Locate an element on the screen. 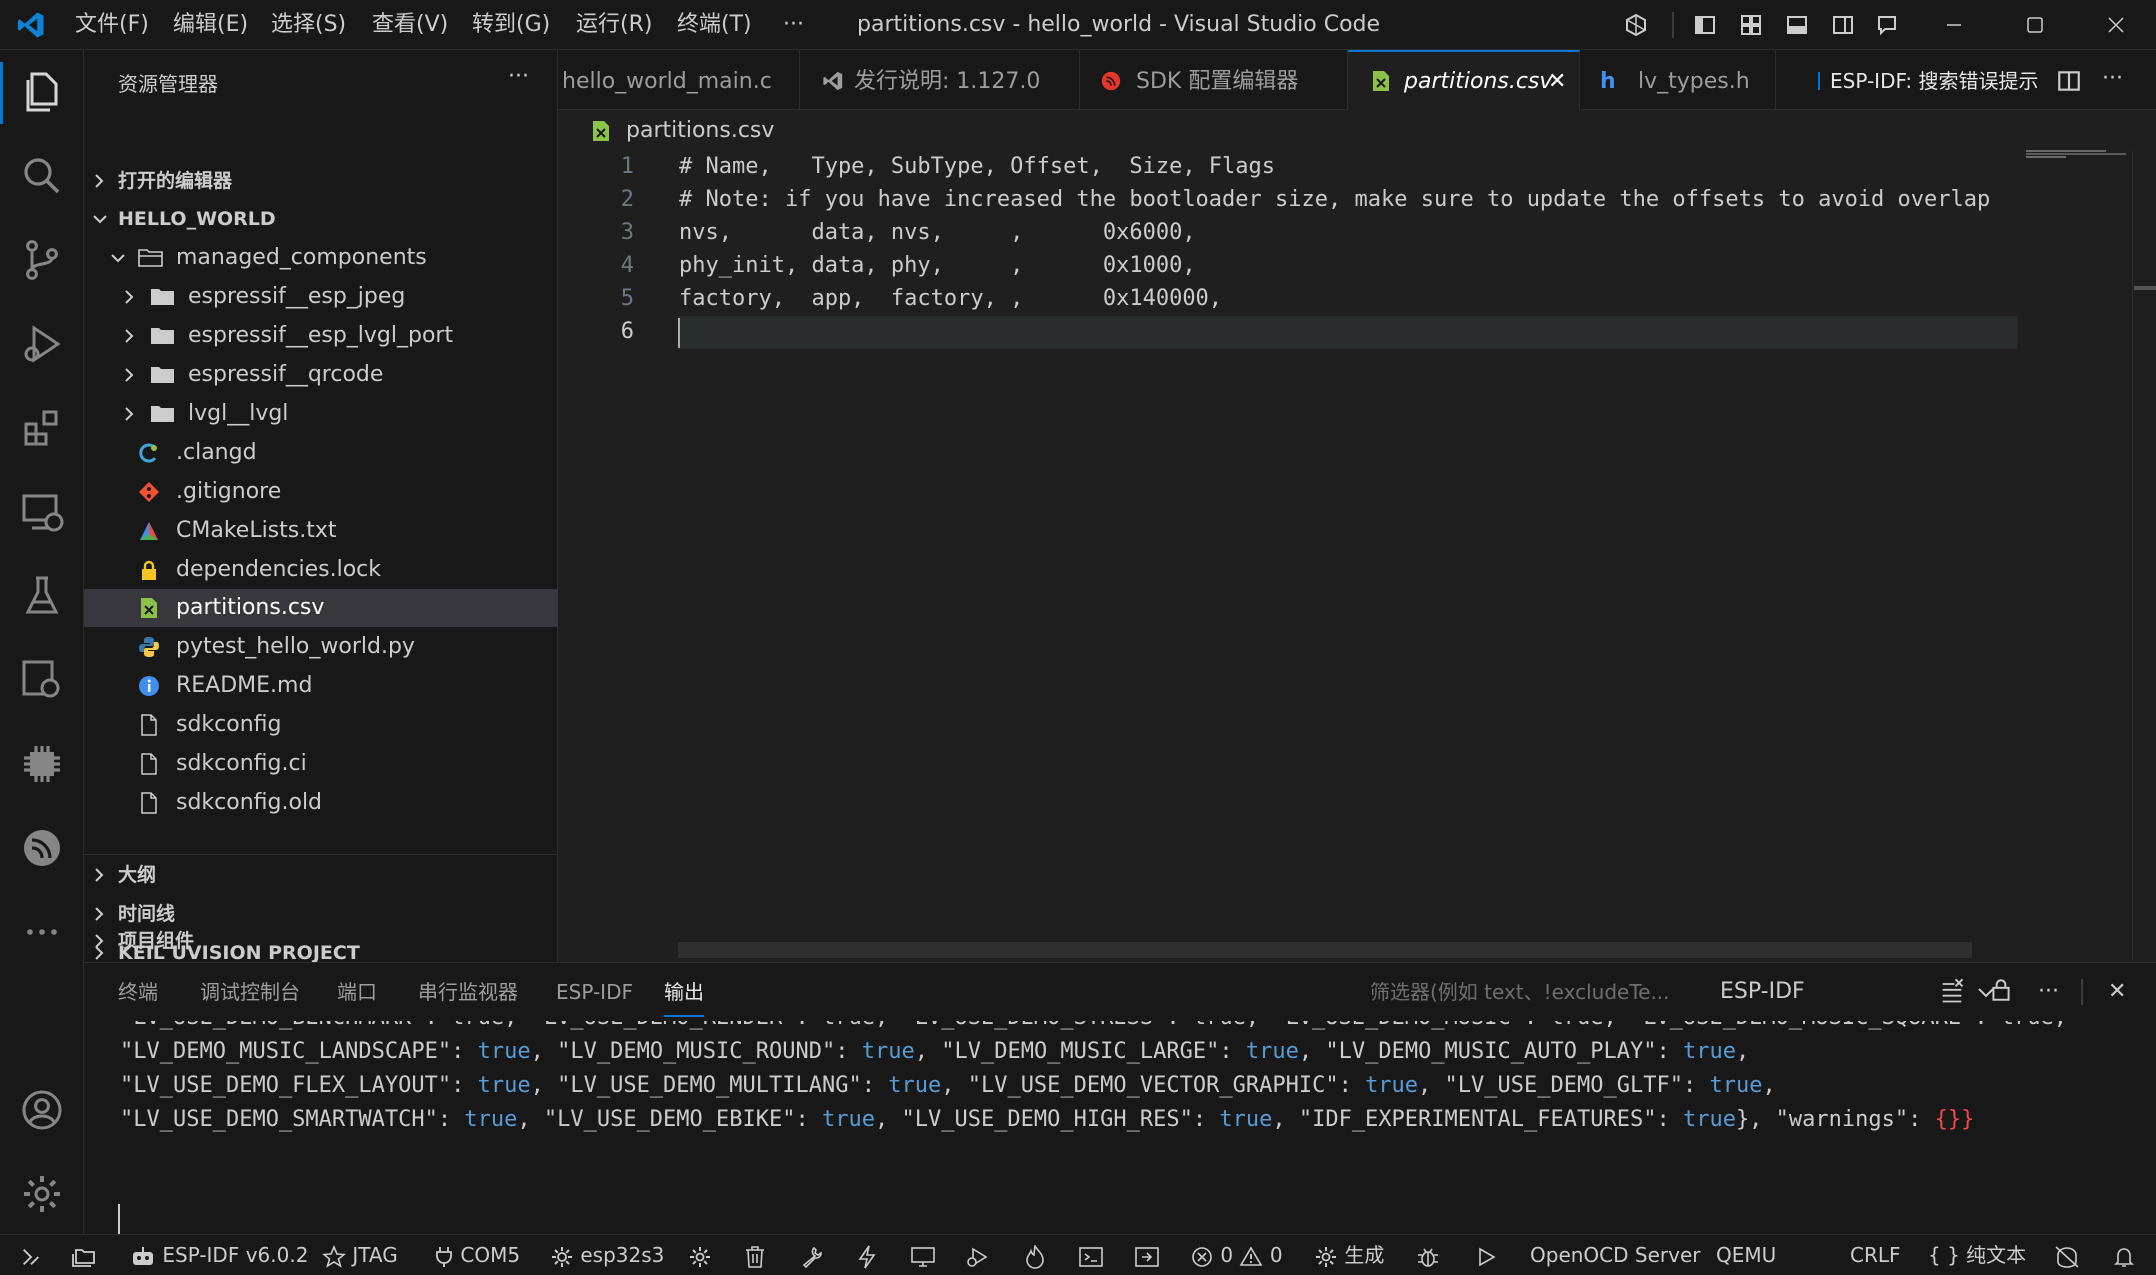  panel-tab-output: 输出 is located at coordinates (684, 990).